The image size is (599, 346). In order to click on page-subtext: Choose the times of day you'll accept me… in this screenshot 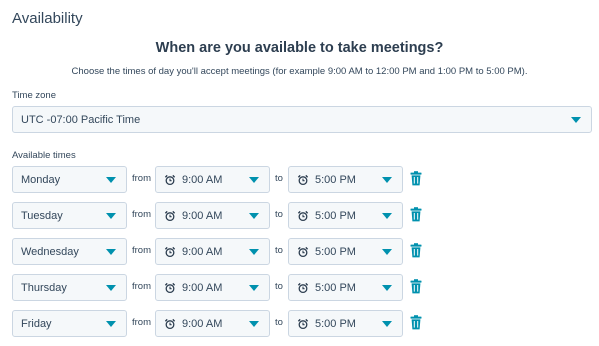, I will do `click(299, 71)`.